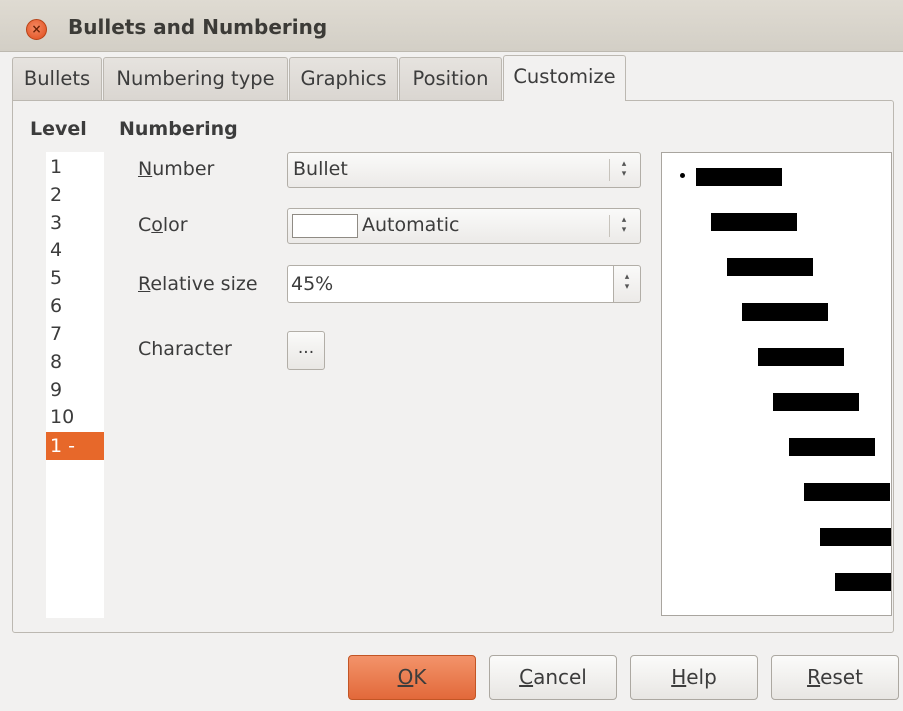 The width and height of the screenshot is (903, 711). Describe the element at coordinates (75, 250) in the screenshot. I see `level-item: 4` at that location.